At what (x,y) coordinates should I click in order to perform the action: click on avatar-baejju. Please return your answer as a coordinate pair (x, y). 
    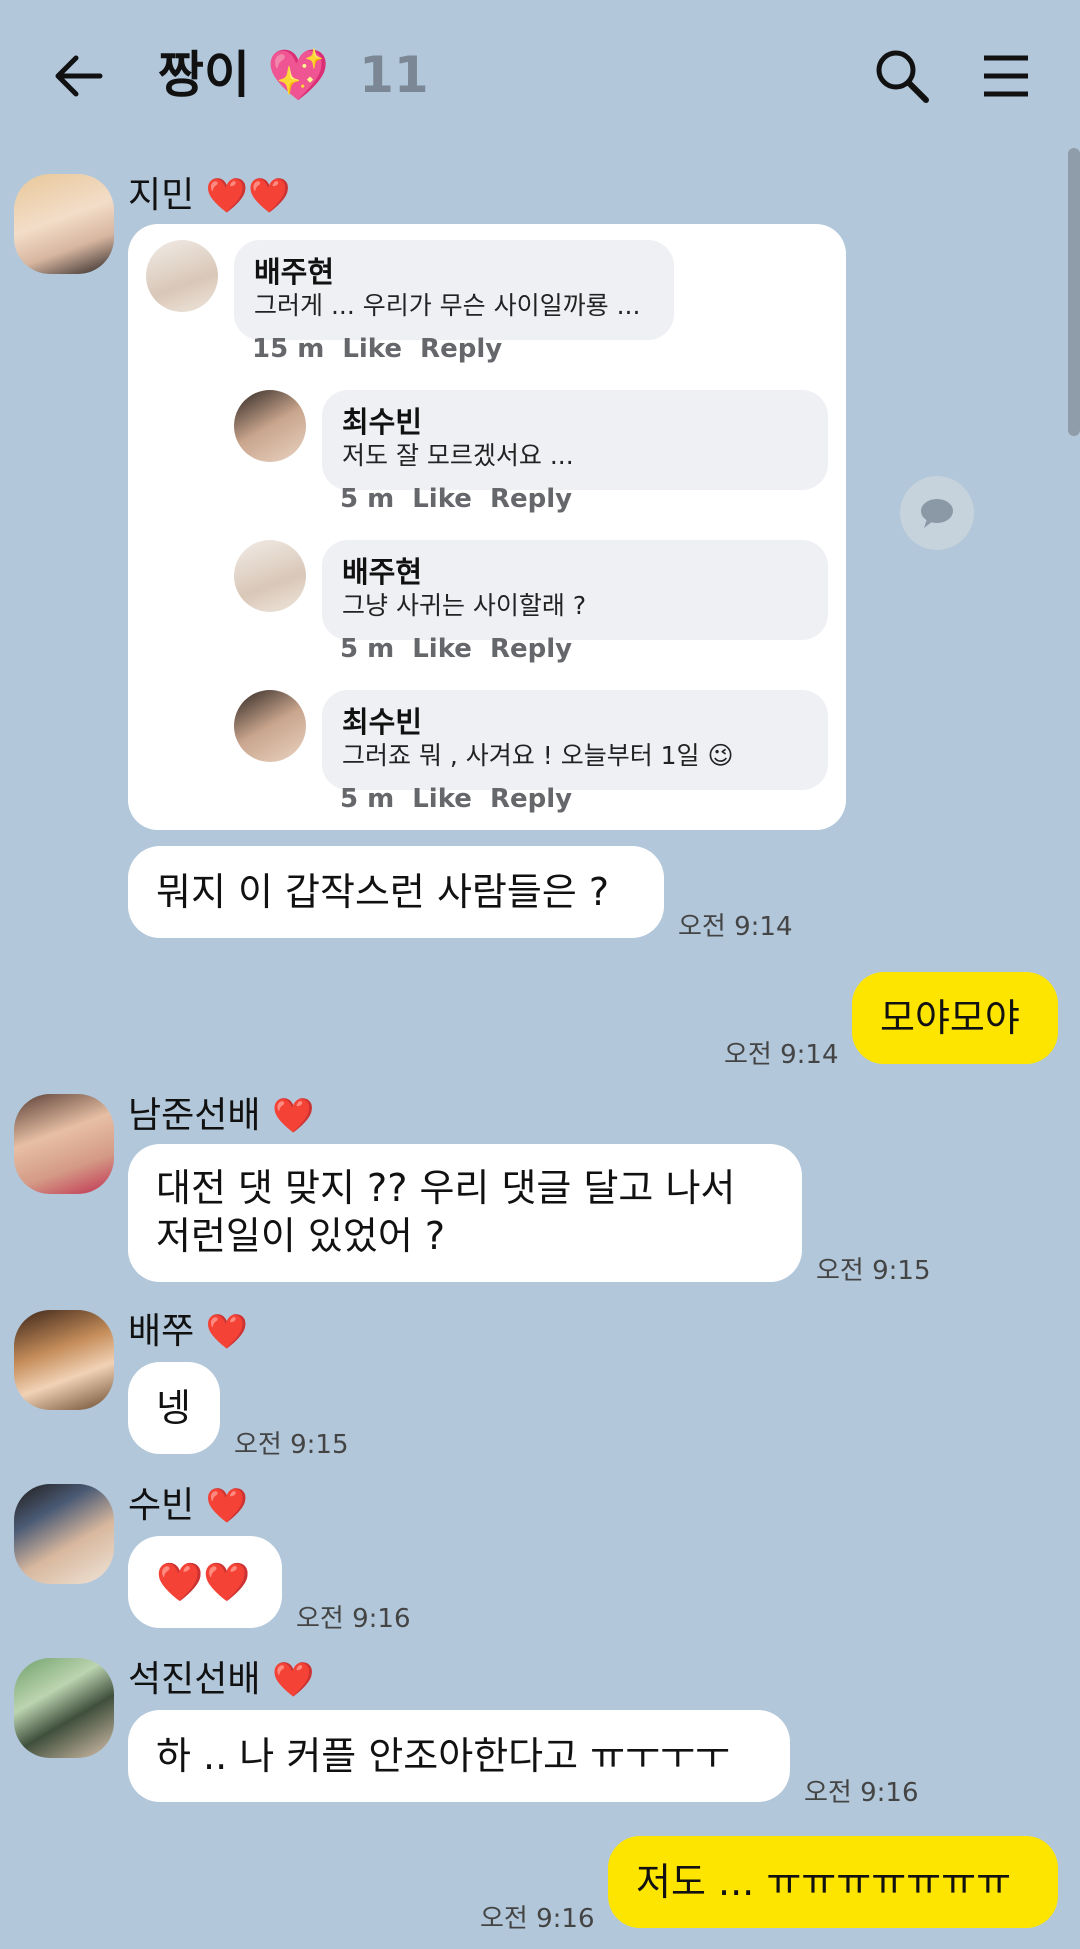
    Looking at the image, I should click on (64, 1360).